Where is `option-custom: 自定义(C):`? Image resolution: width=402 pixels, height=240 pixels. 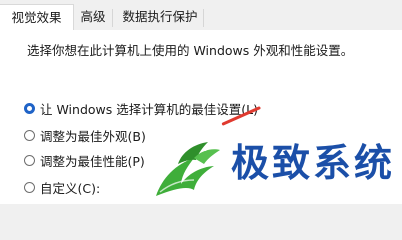
option-custom: 自定义(C): is located at coordinates (62, 187).